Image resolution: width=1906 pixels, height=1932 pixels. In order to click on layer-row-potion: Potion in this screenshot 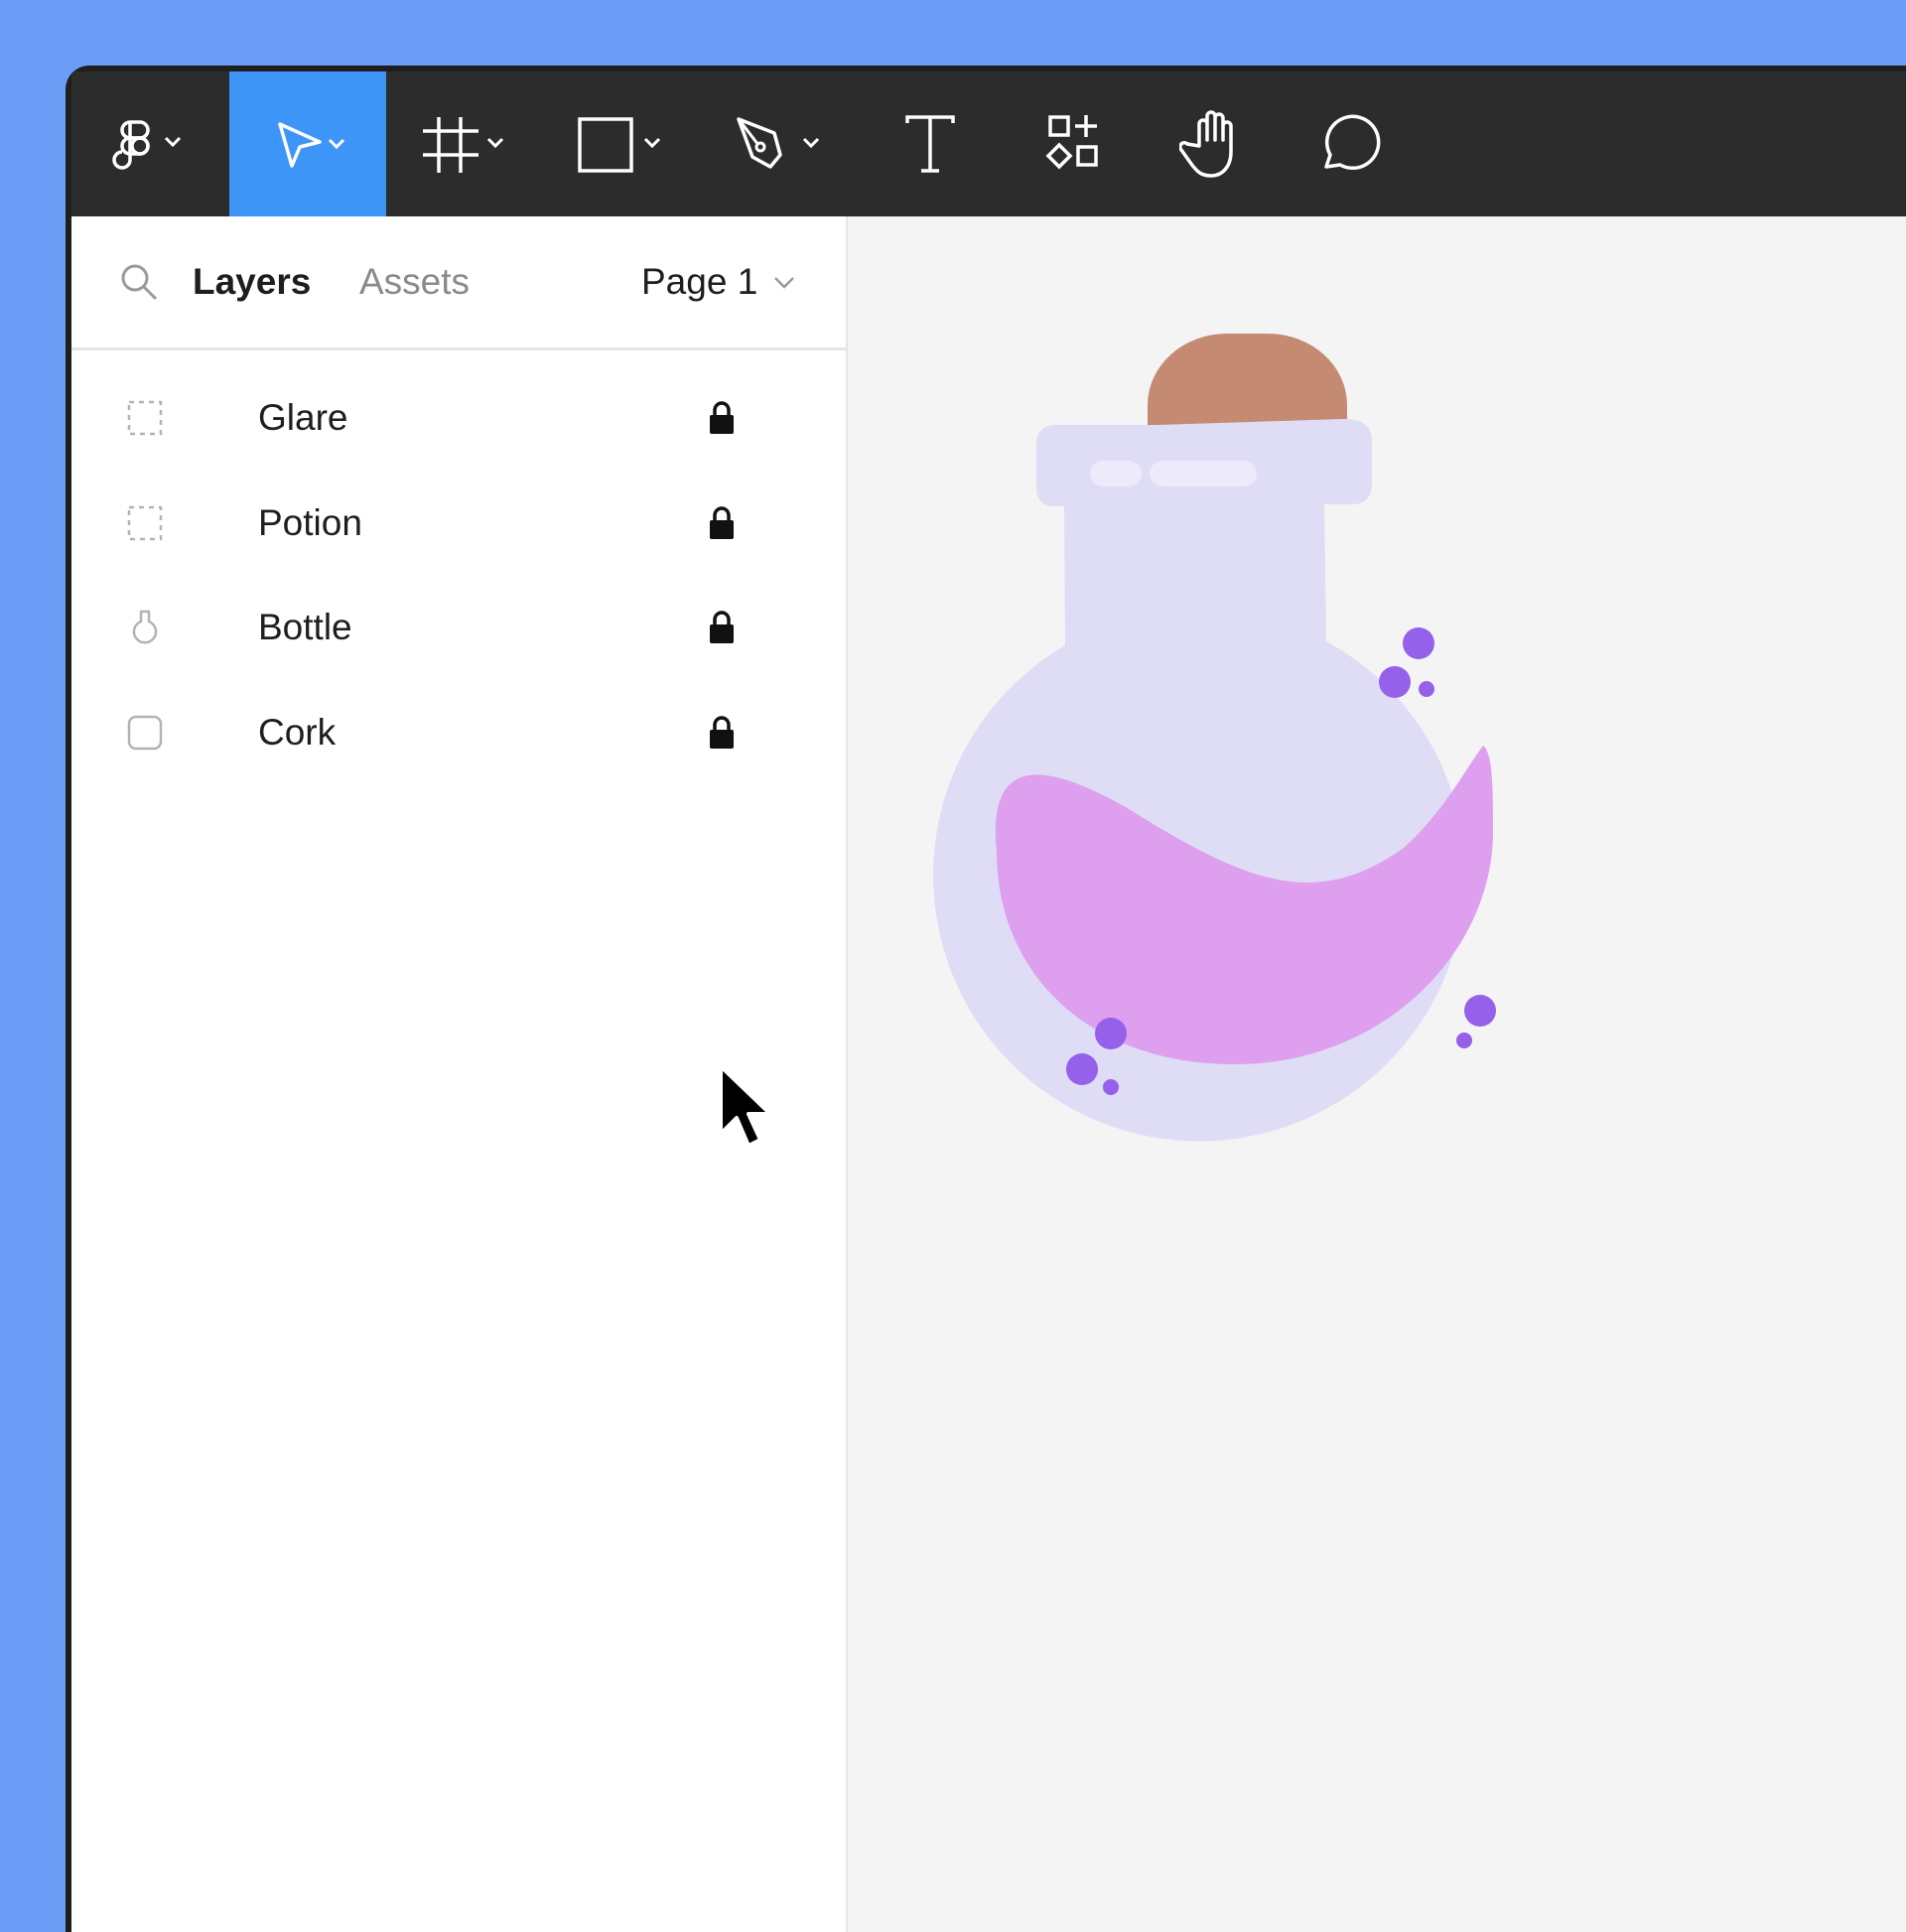, I will do `click(458, 523)`.